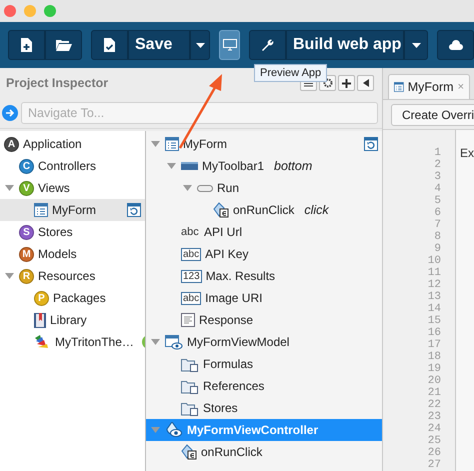  Describe the element at coordinates (434, 321) in the screenshot. I see `line-number: 15` at that location.